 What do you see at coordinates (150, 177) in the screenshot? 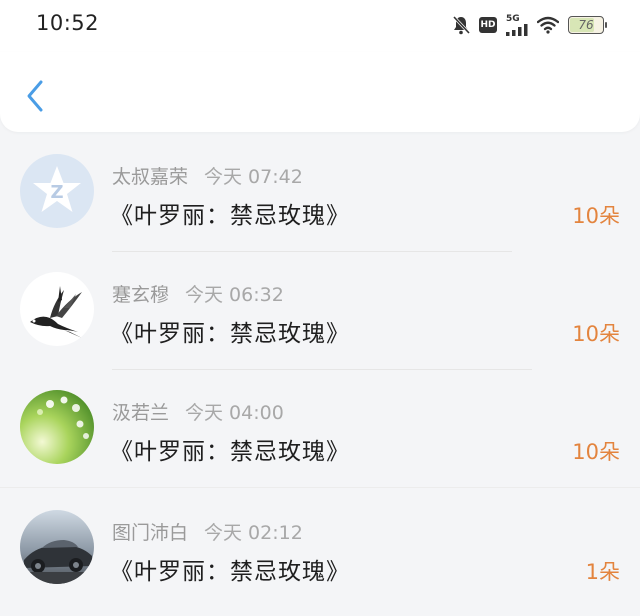
I see `sender-name: 太叔嘉荣` at bounding box center [150, 177].